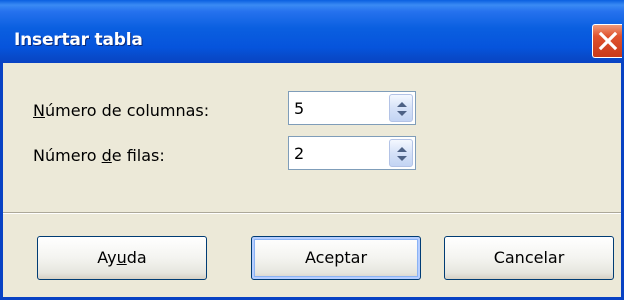 This screenshot has width=624, height=300. Describe the element at coordinates (78, 40) in the screenshot. I see `dialog-title: Insertar tabla` at that location.